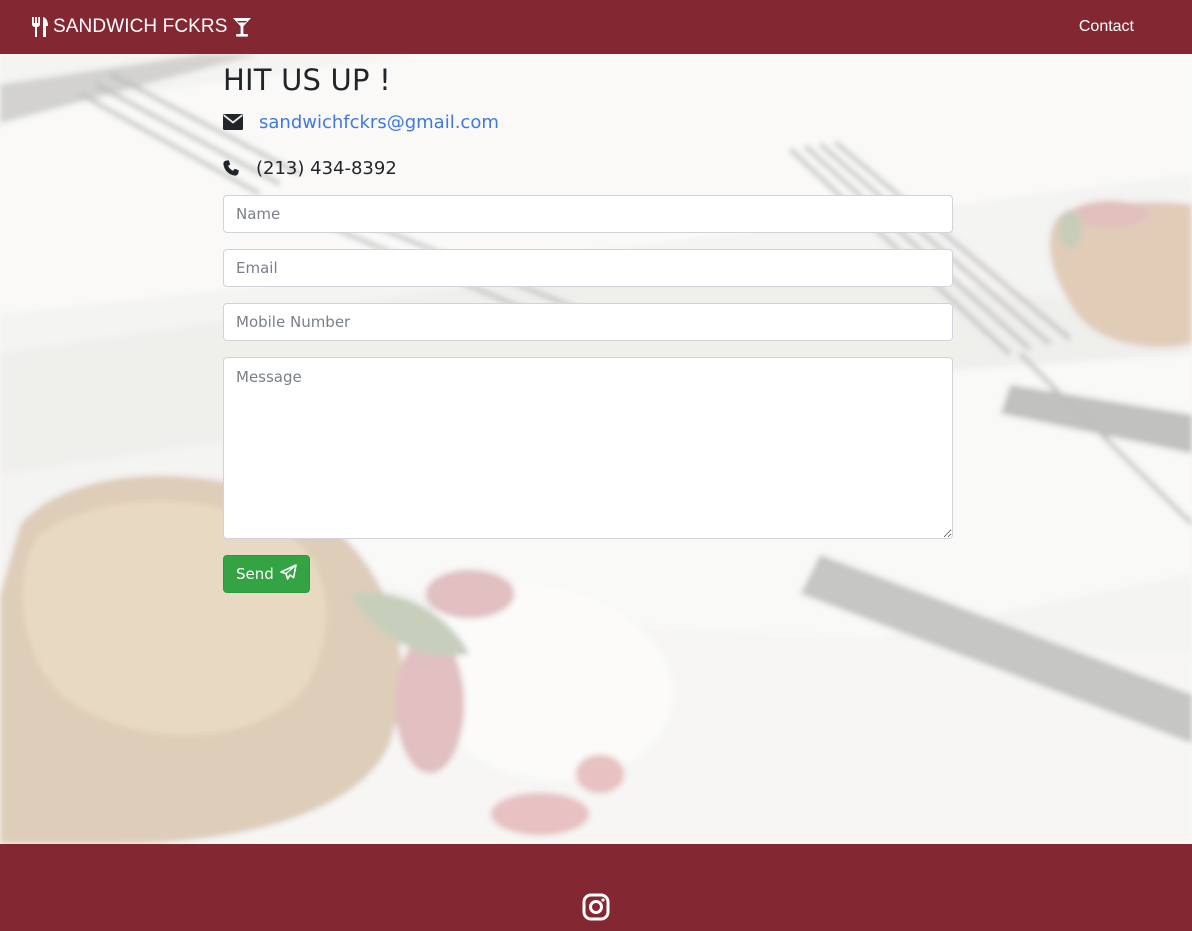 The height and width of the screenshot is (931, 1192). I want to click on brand-name: SANDWICH FCKRS, so click(140, 26).